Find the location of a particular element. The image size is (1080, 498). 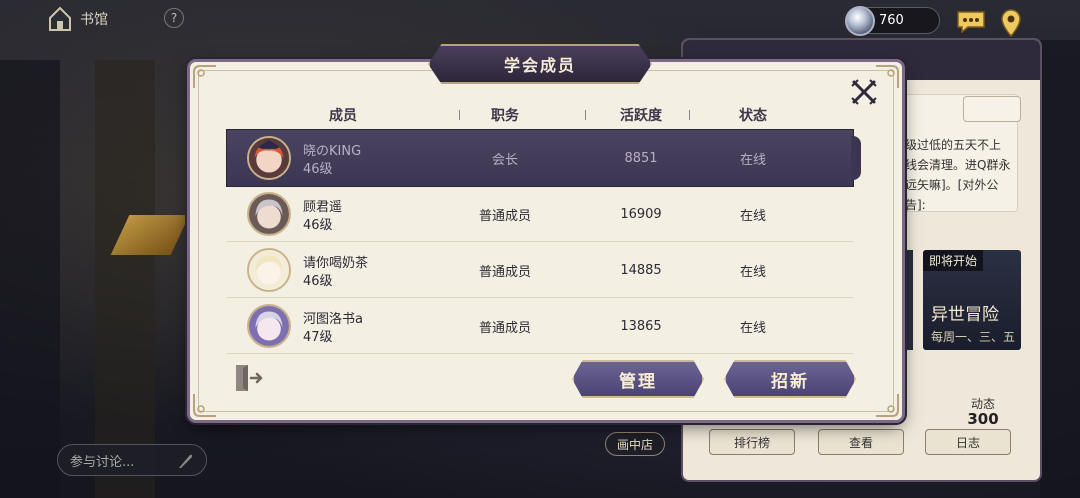

table-row: 河图洛书a 47级 普通成员 13865 在线 is located at coordinates (540, 326).